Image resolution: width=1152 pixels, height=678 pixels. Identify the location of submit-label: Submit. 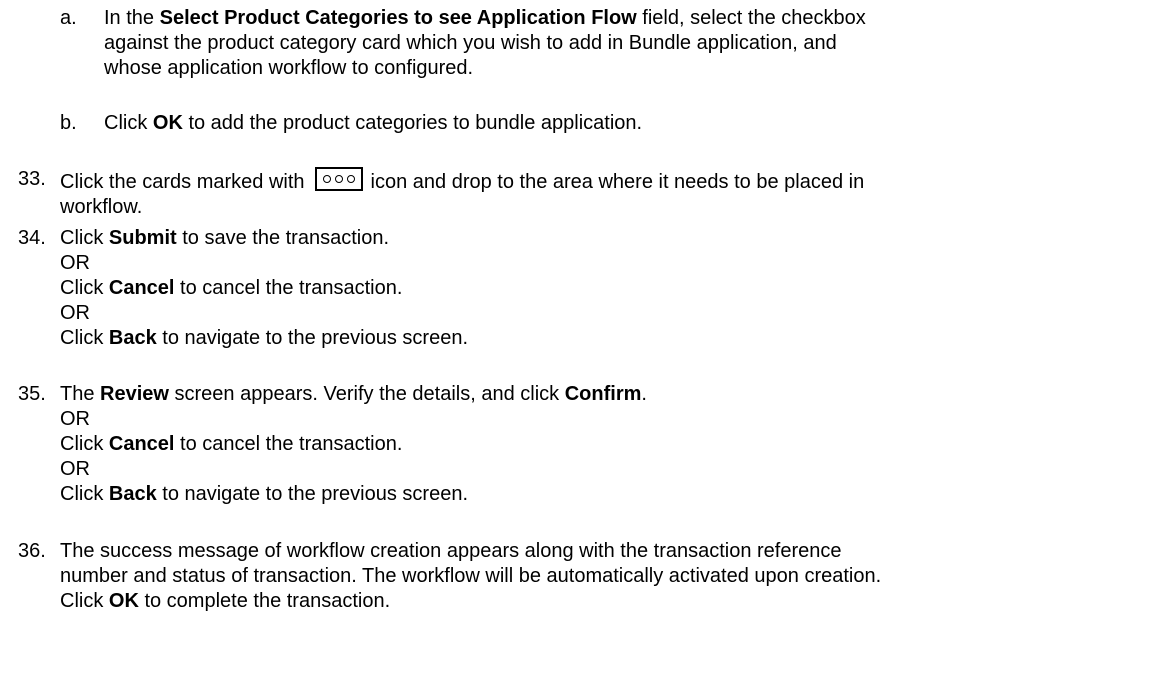
(142, 238).